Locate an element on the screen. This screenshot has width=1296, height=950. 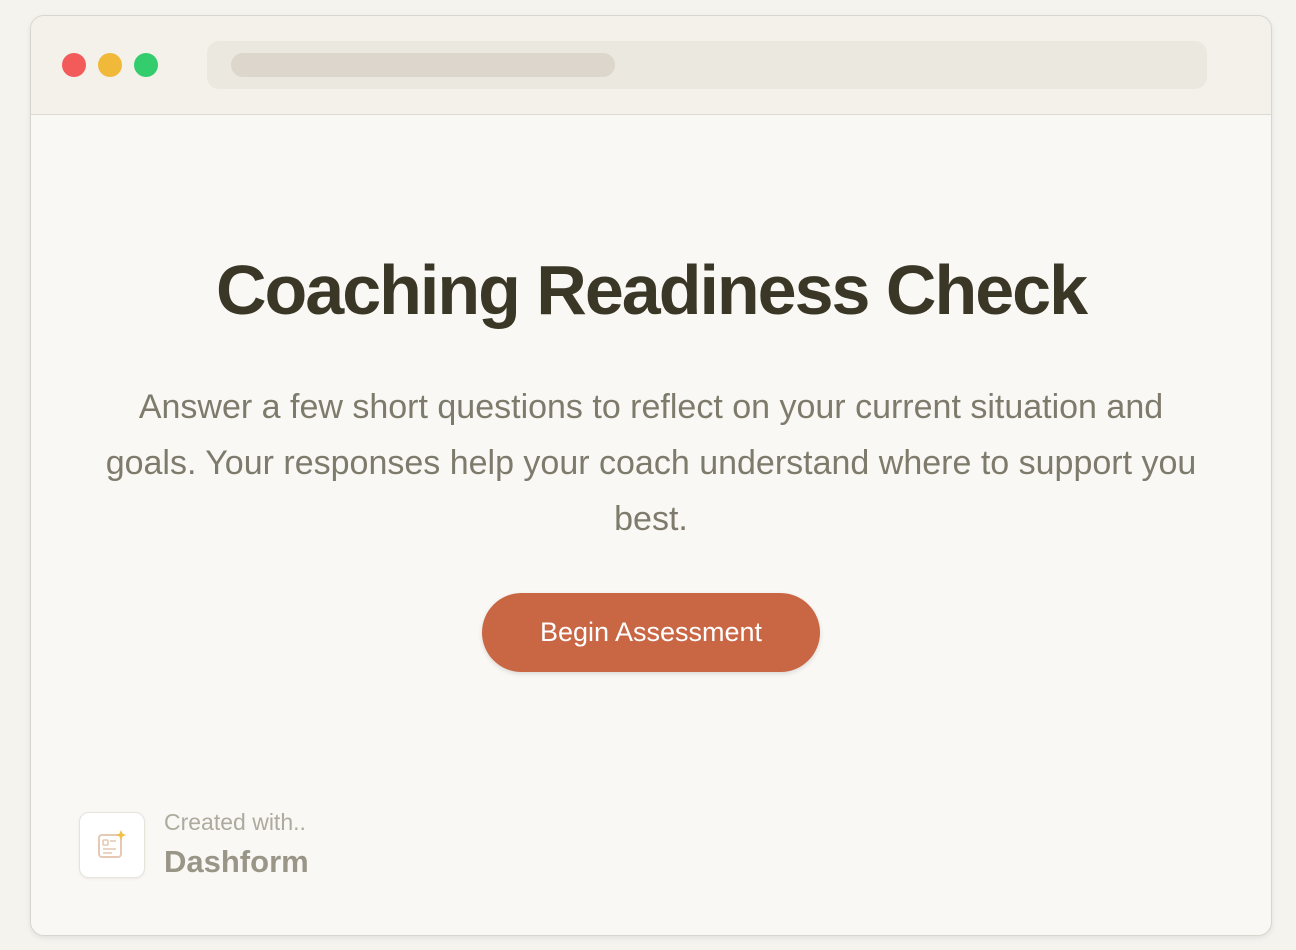
badge-caption: Created with.. is located at coordinates (235, 822).